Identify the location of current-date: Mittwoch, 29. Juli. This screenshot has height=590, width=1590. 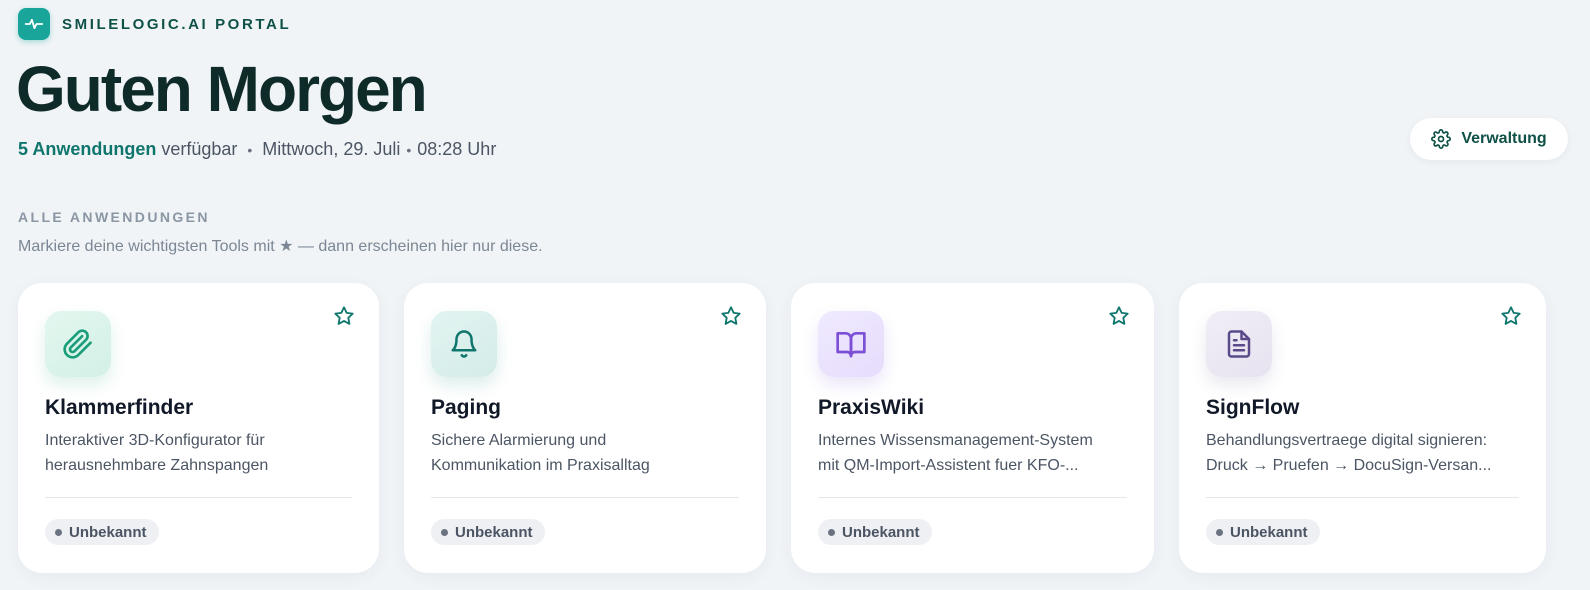
(331, 149).